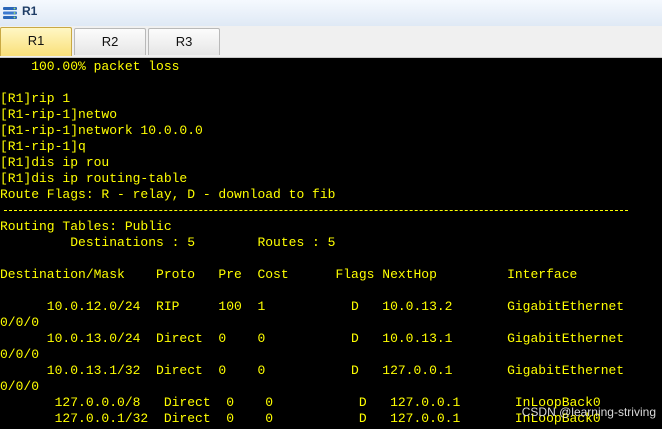 This screenshot has width=662, height=429. Describe the element at coordinates (59, 114) in the screenshot. I see `terminal-line: [R1-rip-1]netwo` at that location.